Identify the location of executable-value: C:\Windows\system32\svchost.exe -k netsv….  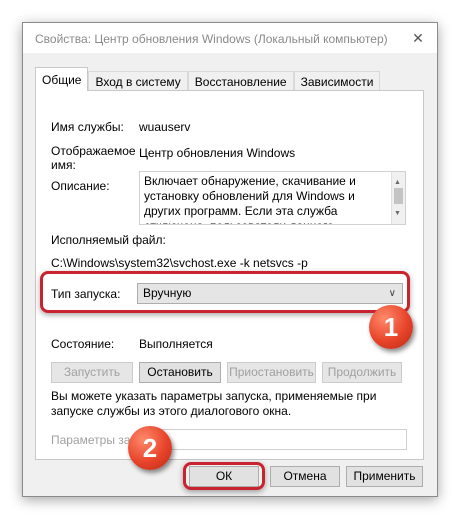
(179, 263).